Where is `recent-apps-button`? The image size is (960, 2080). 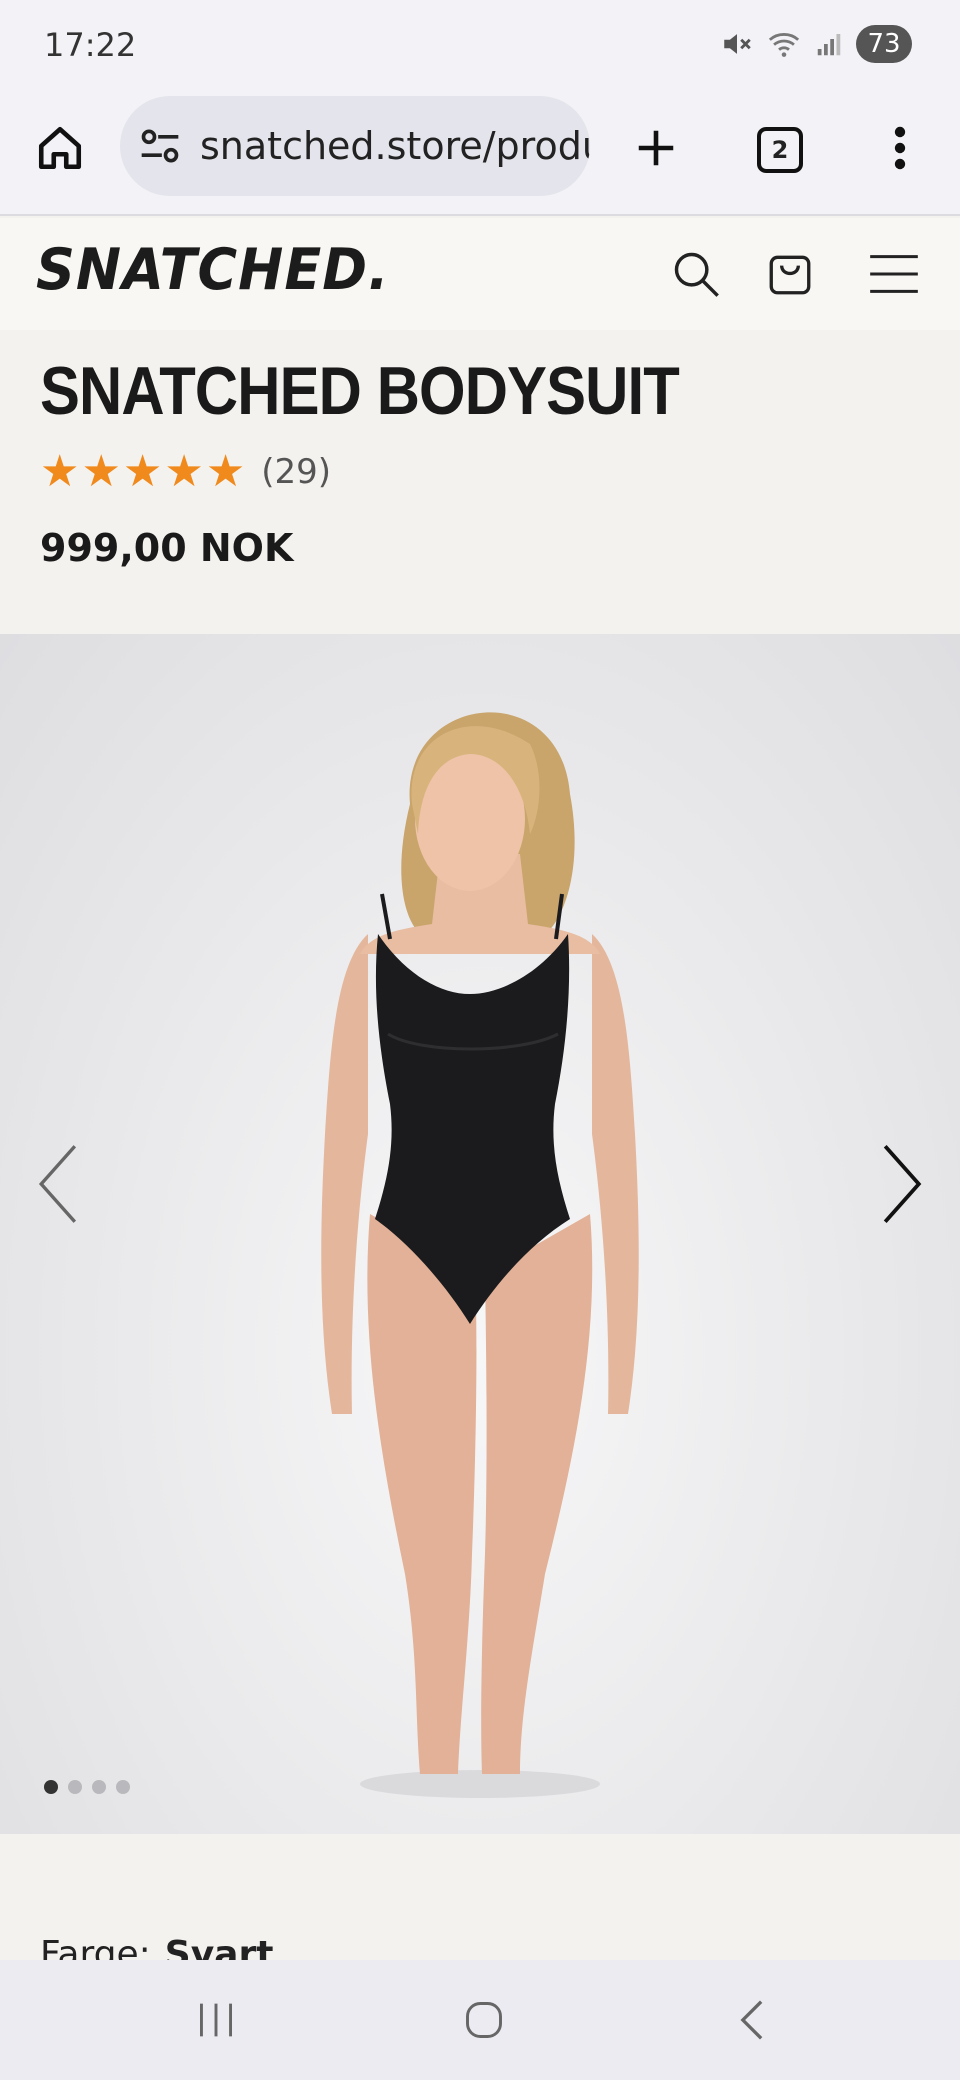 recent-apps-button is located at coordinates (216, 2020).